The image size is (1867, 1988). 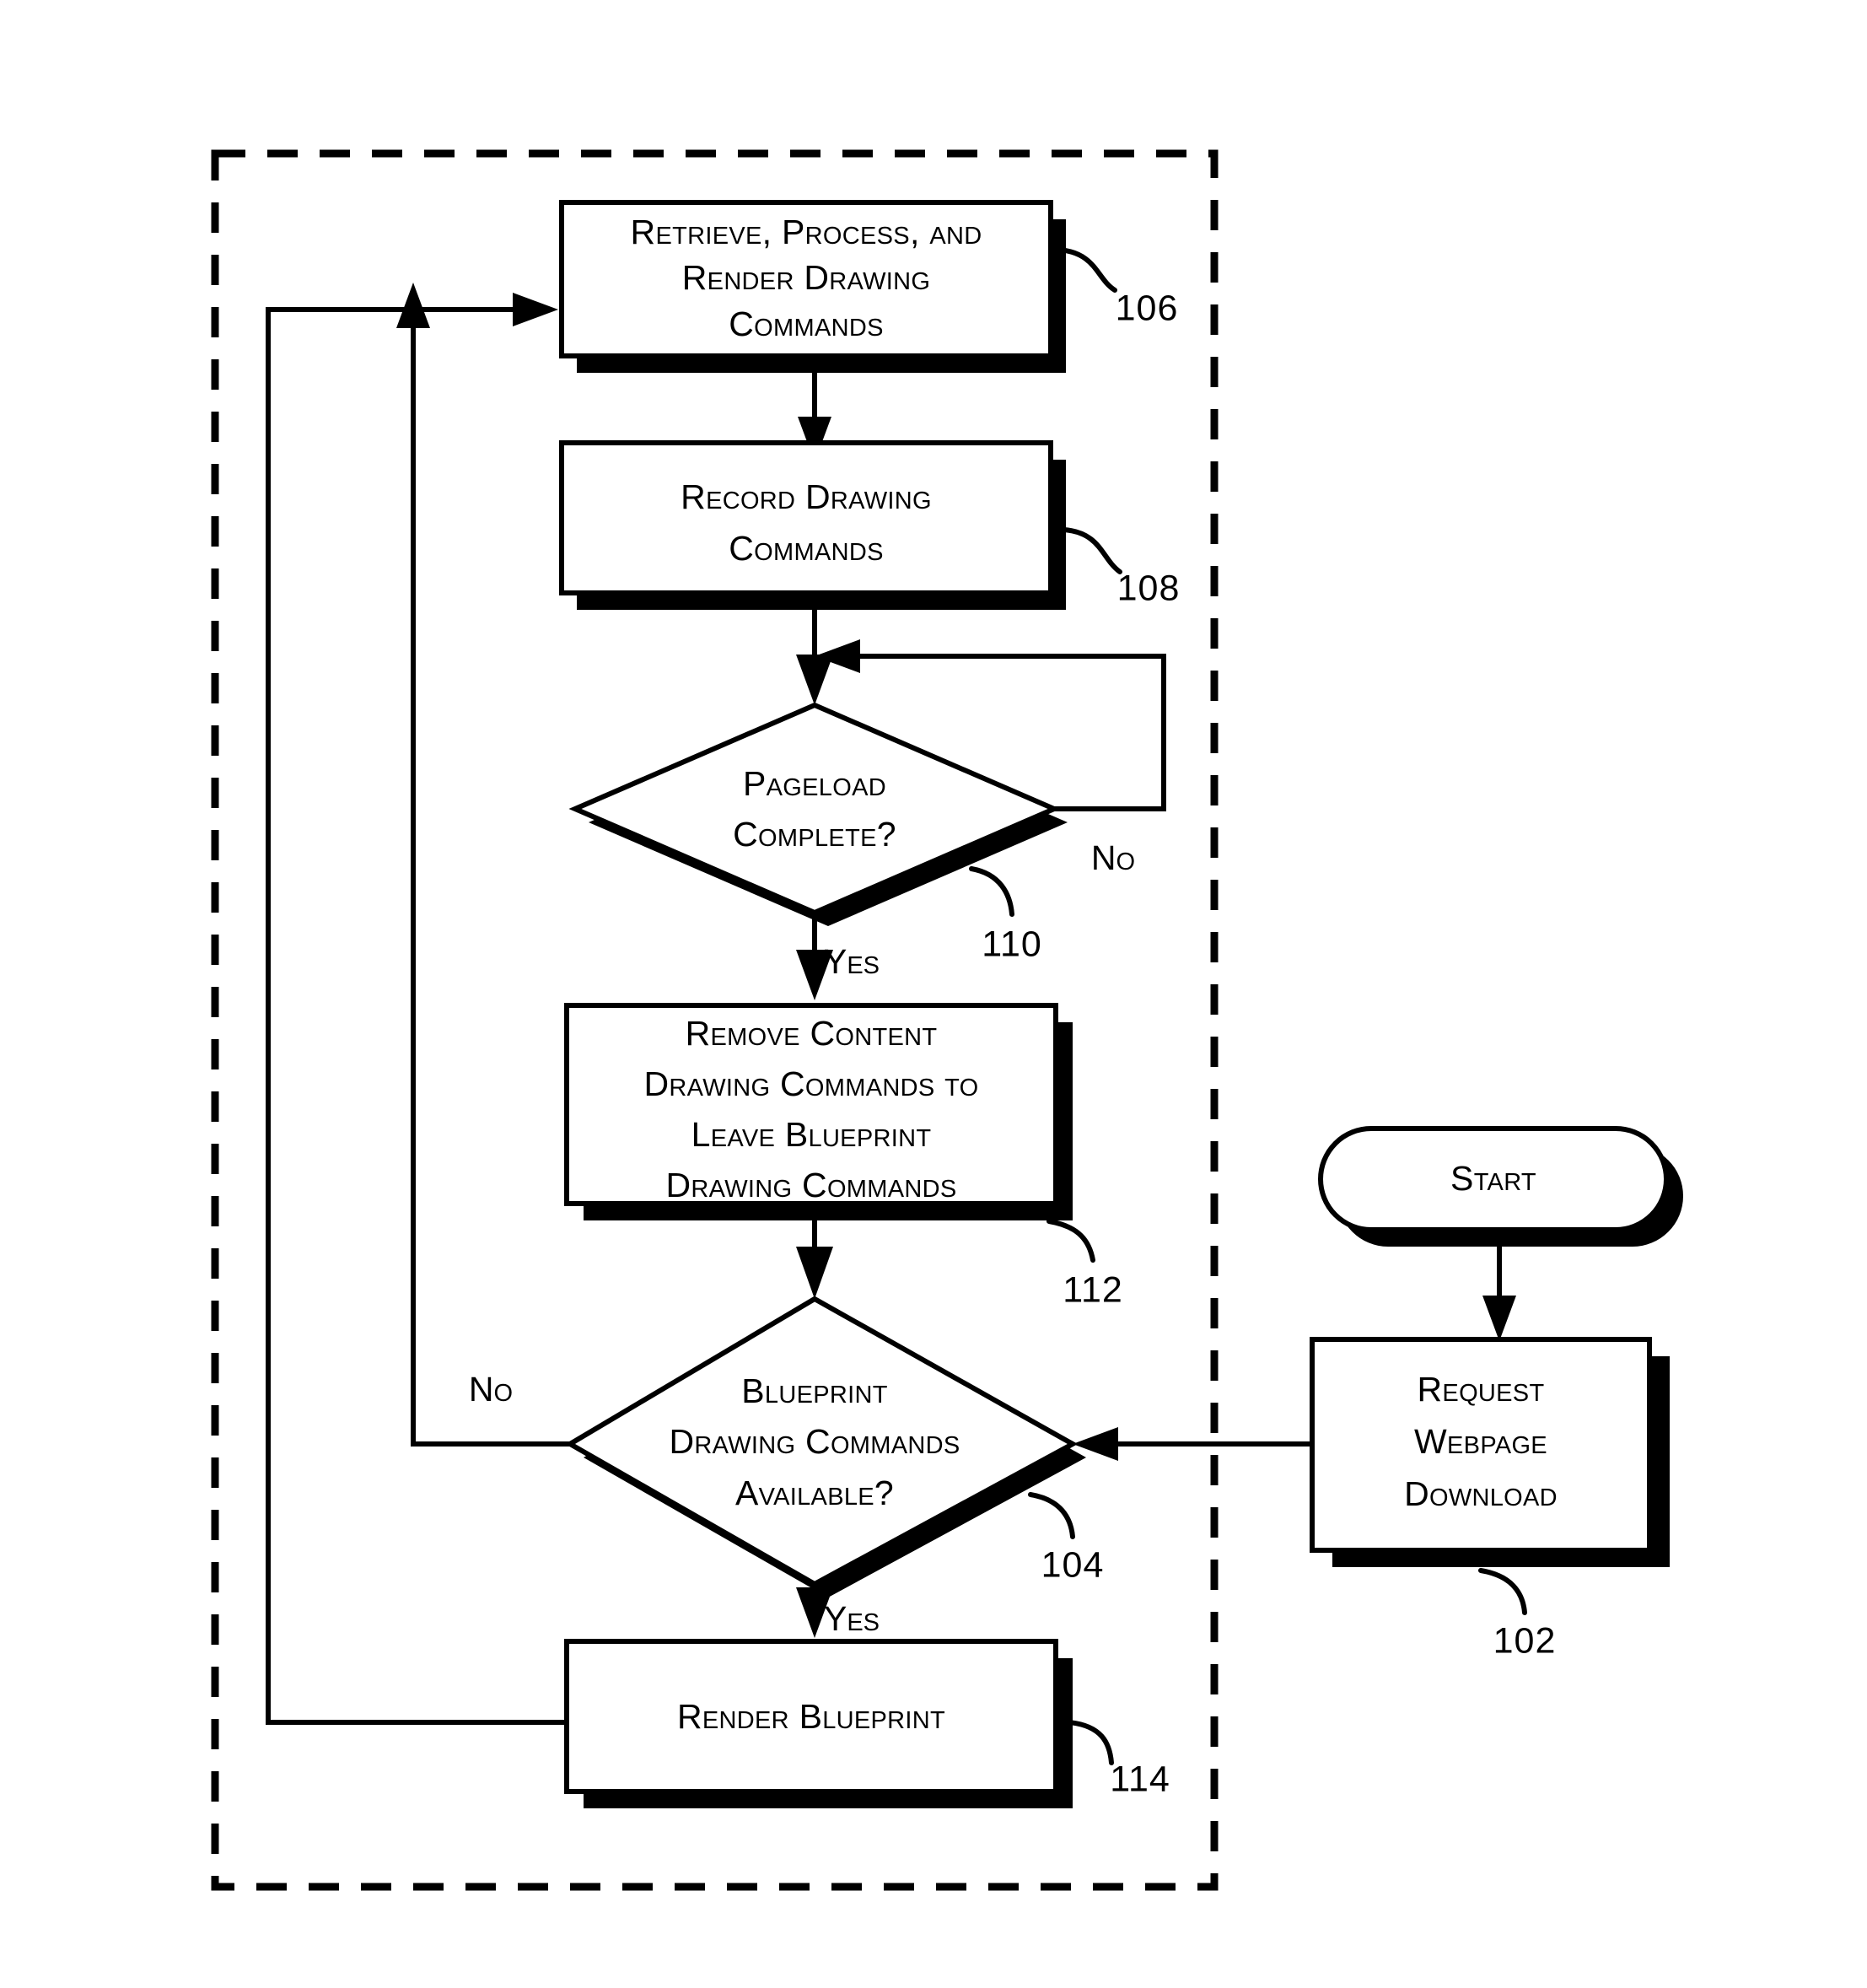 What do you see at coordinates (815, 1441) in the screenshot?
I see `node-blueprint-line-1: Drawing Commands` at bounding box center [815, 1441].